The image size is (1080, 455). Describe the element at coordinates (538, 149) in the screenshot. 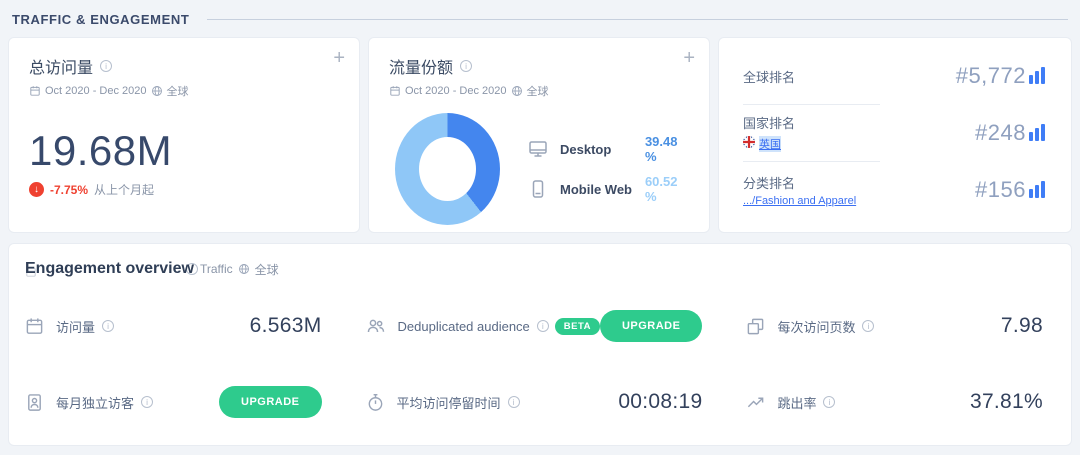

I see `desktop-icon` at that location.